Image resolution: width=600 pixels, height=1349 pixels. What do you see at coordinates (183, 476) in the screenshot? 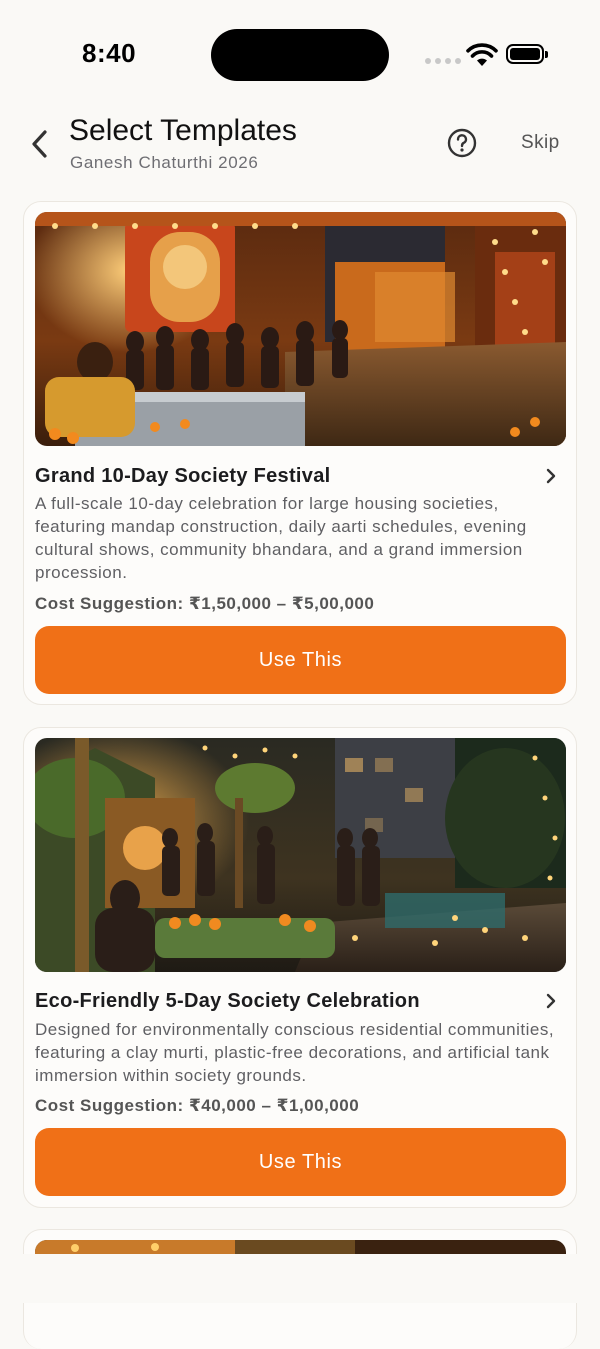
I see `template-title: Grand 10-Day Society Festival` at bounding box center [183, 476].